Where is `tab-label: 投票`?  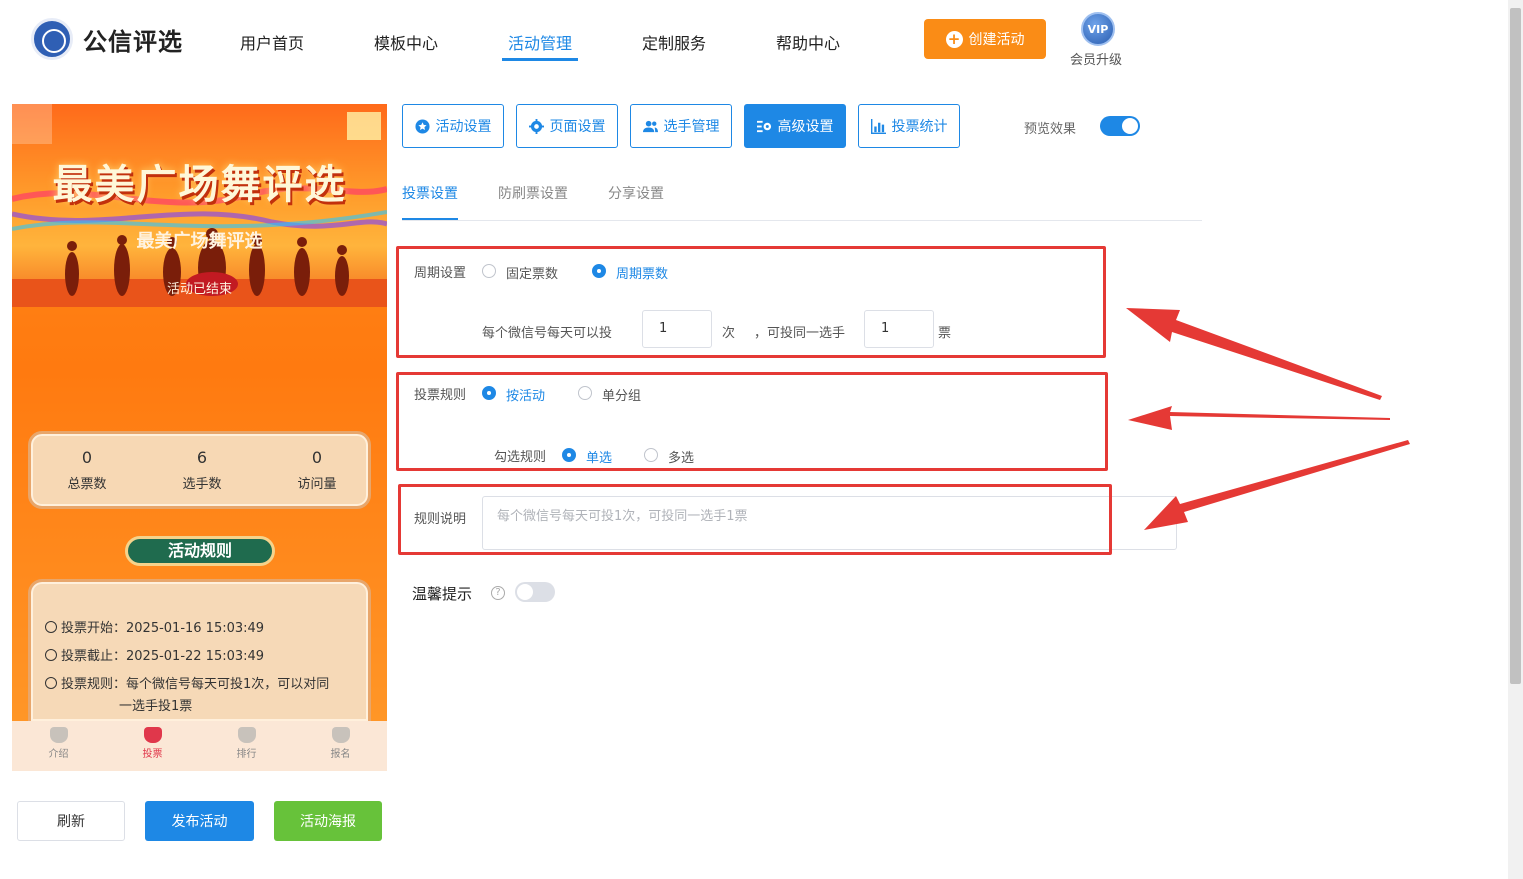
tab-label: 投票 is located at coordinates (152, 754).